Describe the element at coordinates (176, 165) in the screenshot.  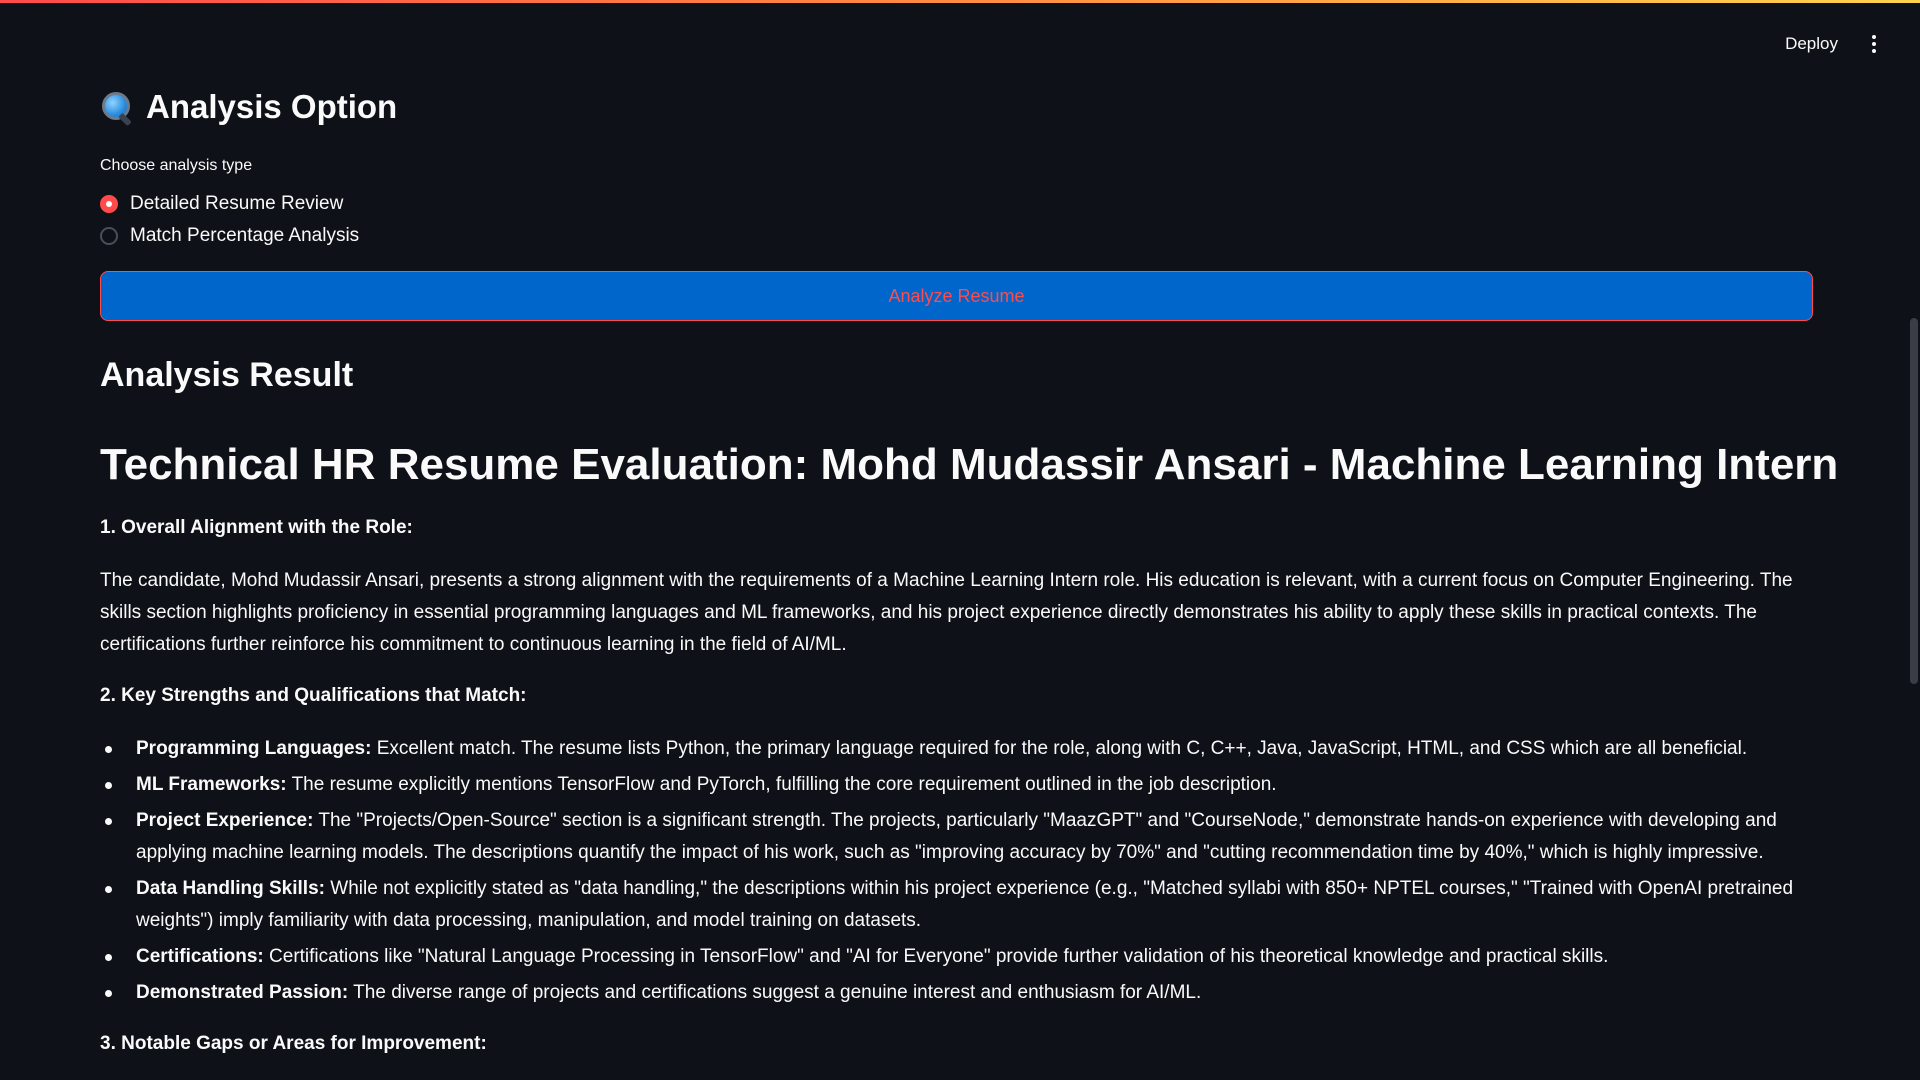
I see `analysis-type-label: Choose analysis type` at that location.